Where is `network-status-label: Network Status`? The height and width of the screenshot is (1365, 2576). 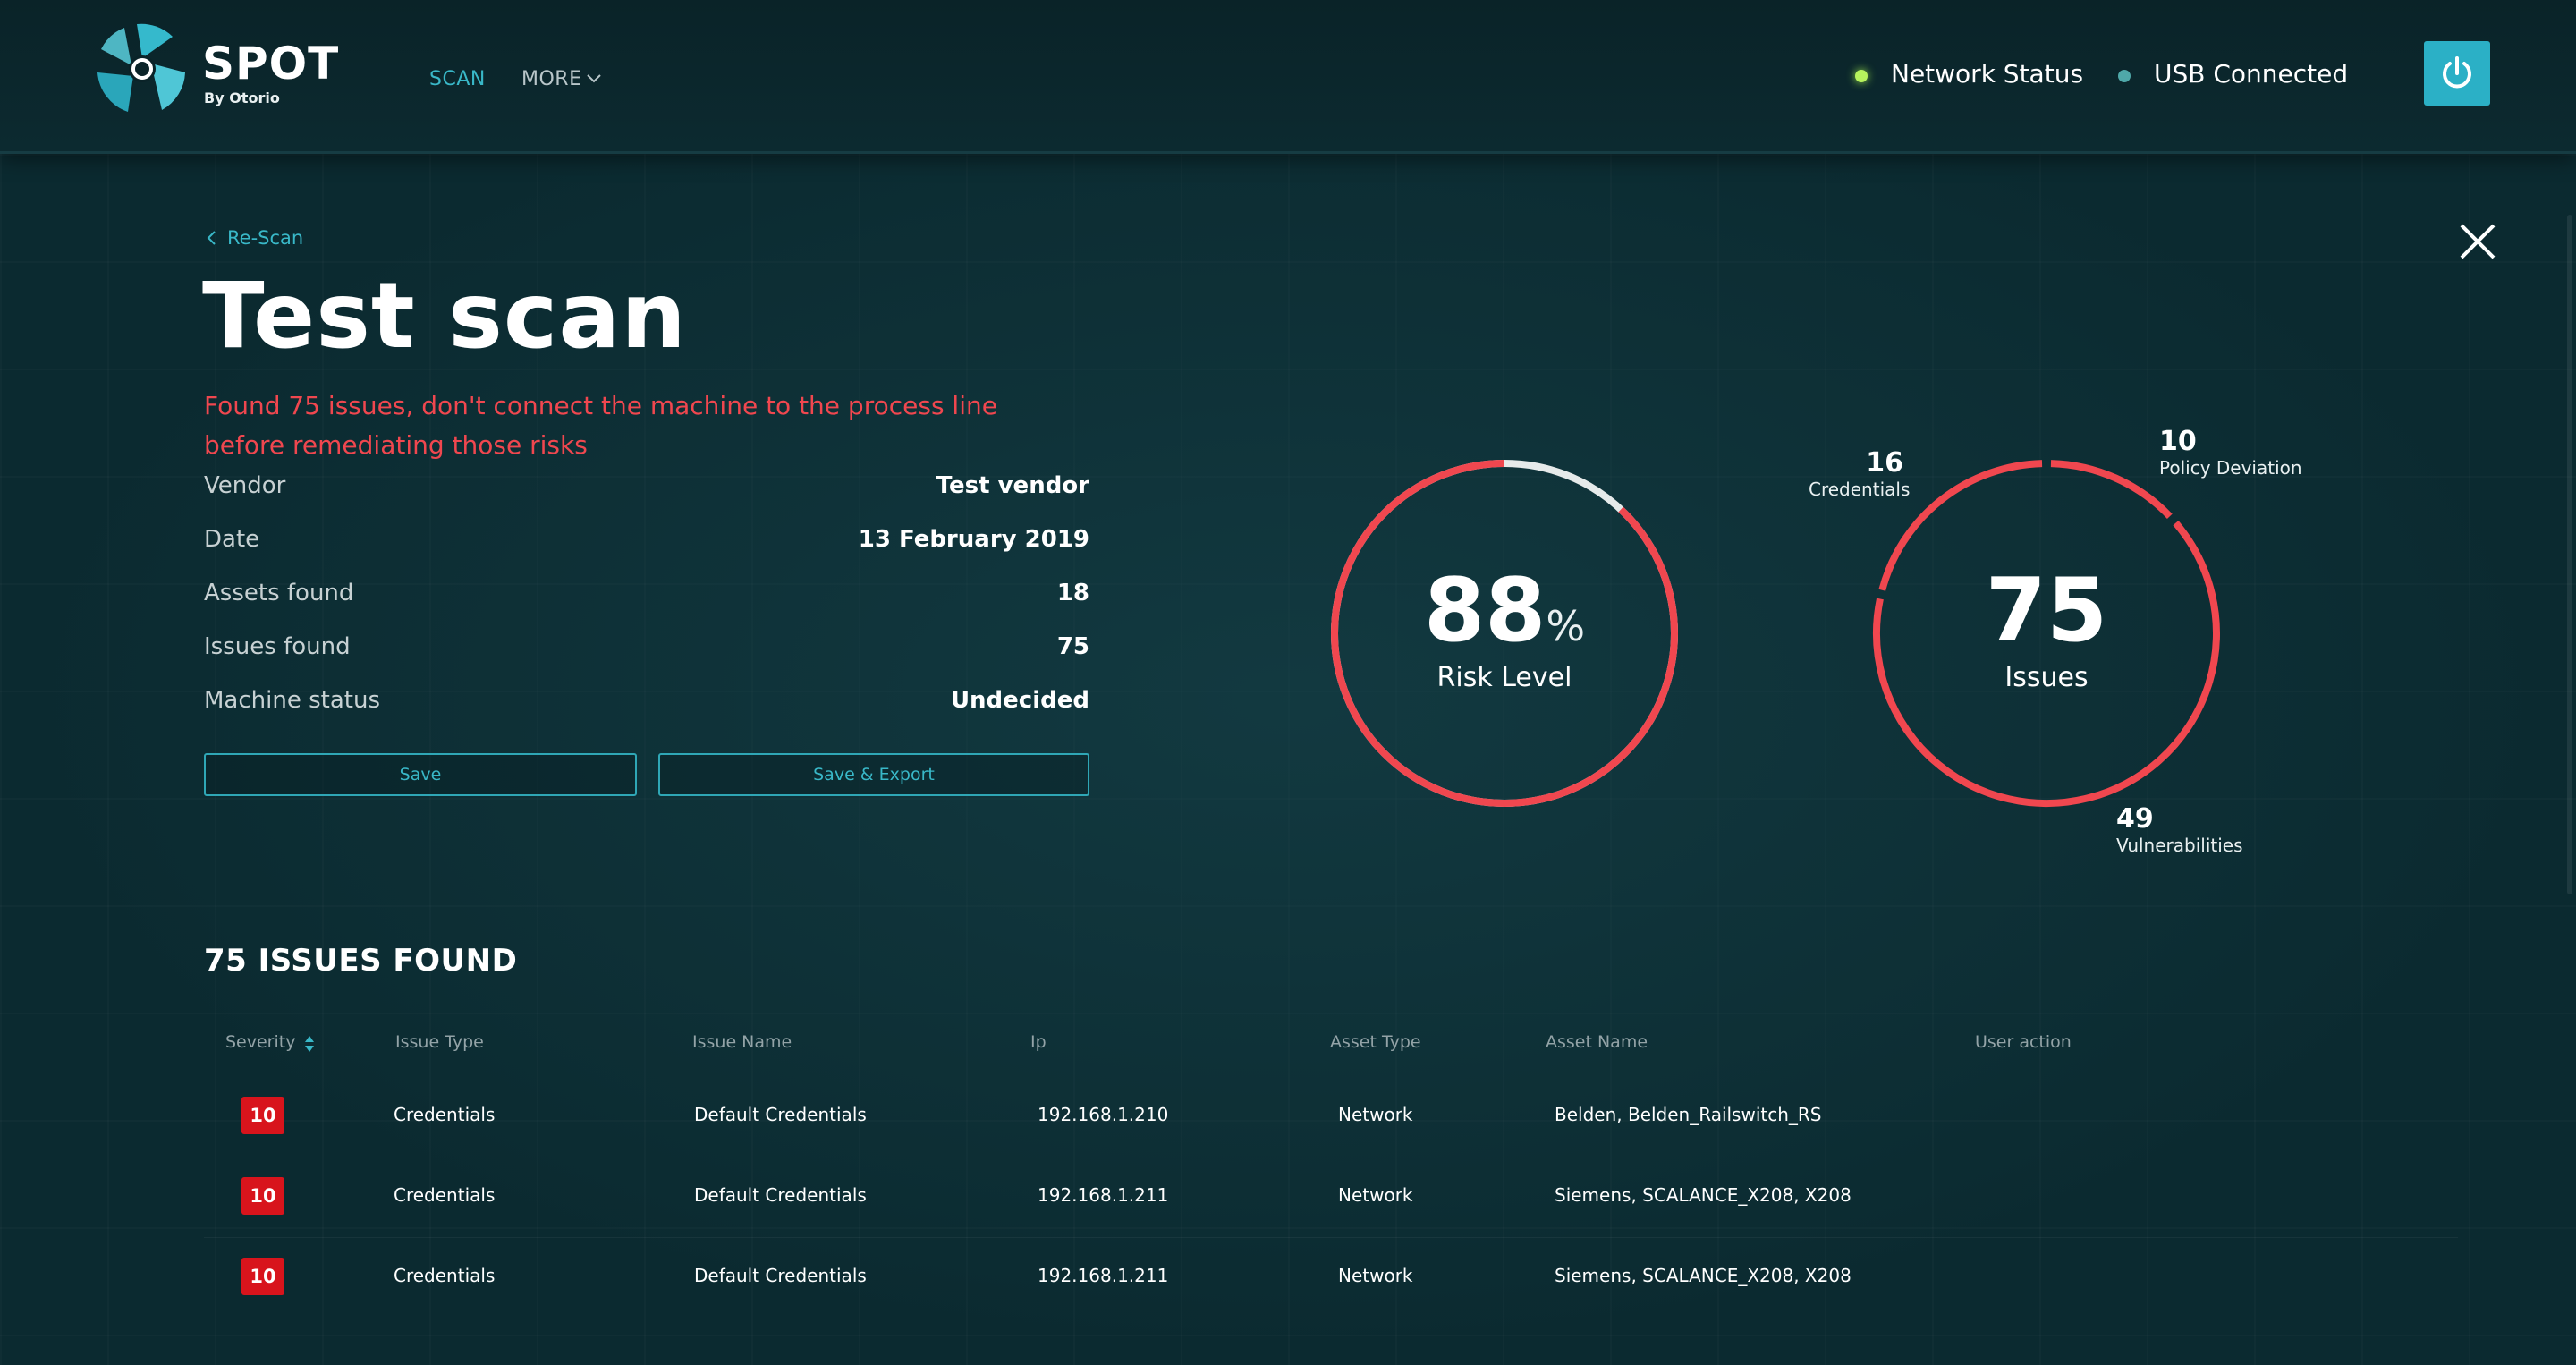
network-status-label: Network Status is located at coordinates (1987, 74).